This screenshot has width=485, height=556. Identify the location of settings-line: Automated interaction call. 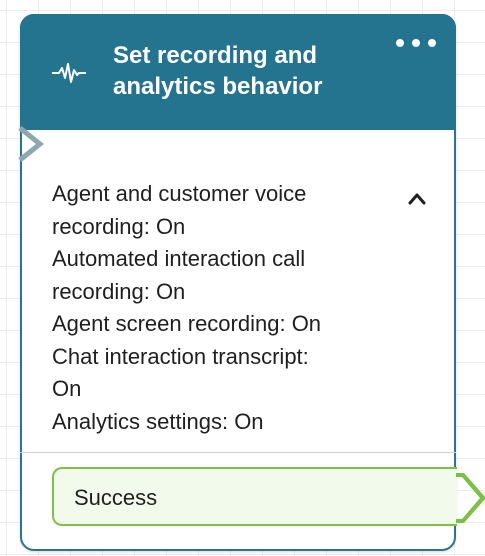
(179, 258).